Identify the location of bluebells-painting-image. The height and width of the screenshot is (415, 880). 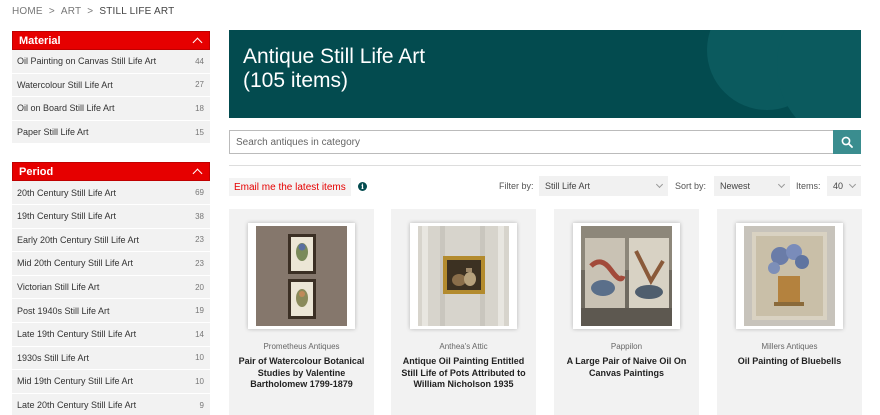
(789, 276).